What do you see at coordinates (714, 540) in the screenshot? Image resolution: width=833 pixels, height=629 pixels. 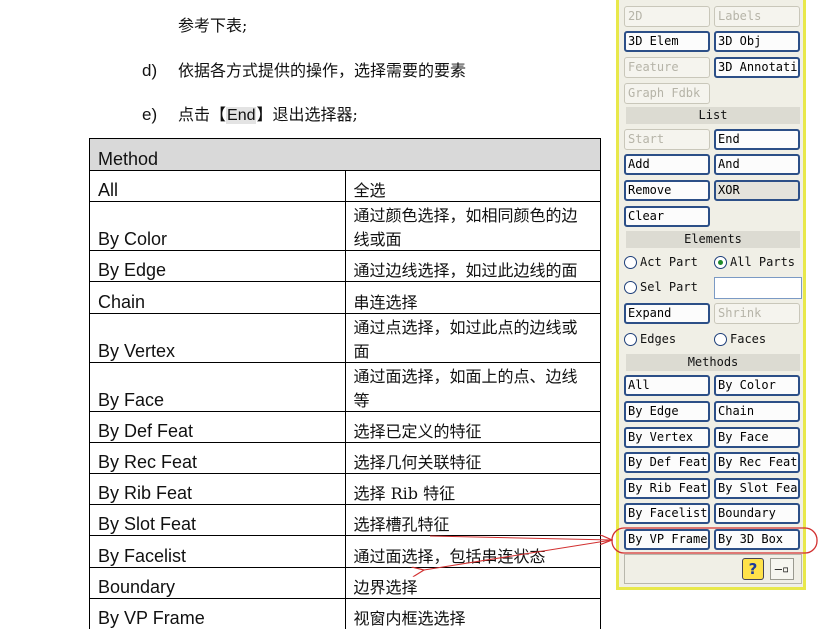 I see `highlight-ellipse` at bounding box center [714, 540].